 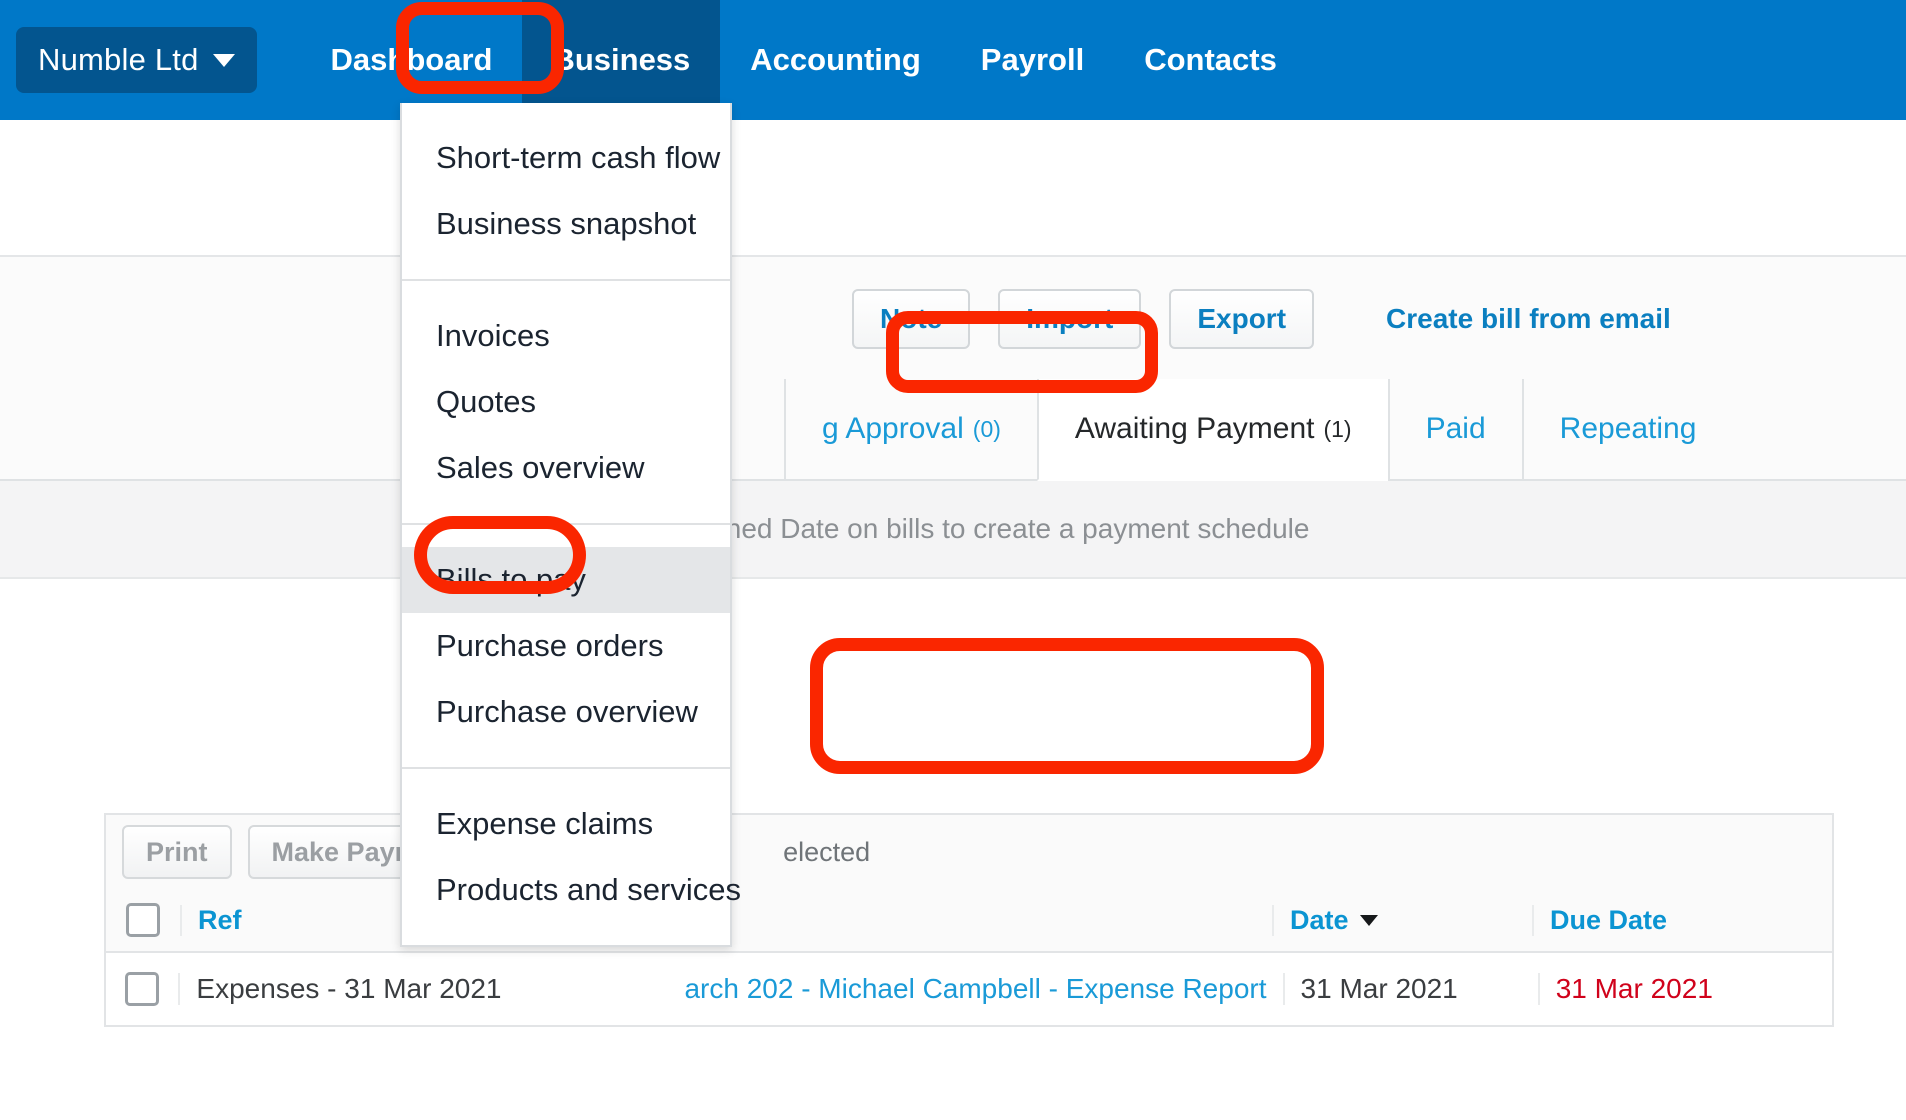 I want to click on nav-label: Payroll, so click(x=1032, y=59).